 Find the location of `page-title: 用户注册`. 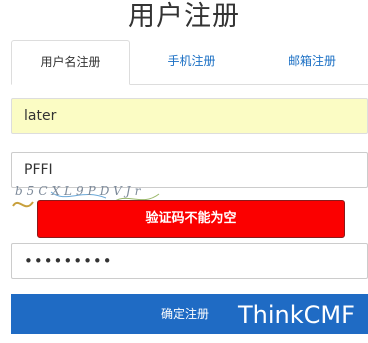

page-title: 用户注册 is located at coordinates (184, 16).